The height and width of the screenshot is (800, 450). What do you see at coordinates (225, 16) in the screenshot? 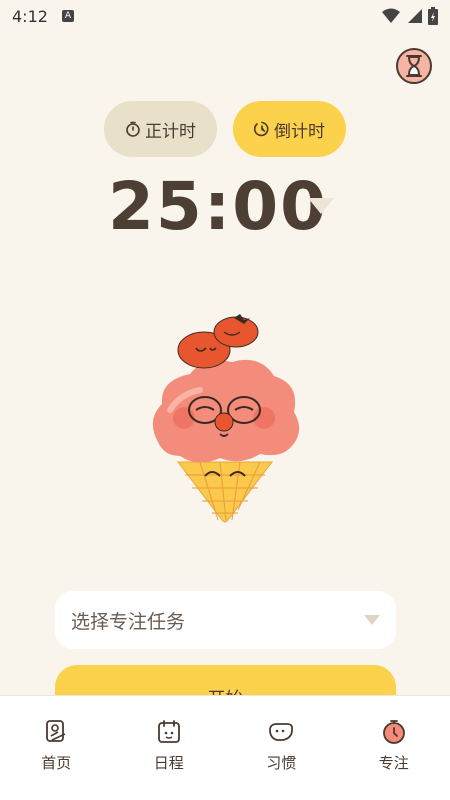
I see `status-bar: 4:12 A` at bounding box center [225, 16].